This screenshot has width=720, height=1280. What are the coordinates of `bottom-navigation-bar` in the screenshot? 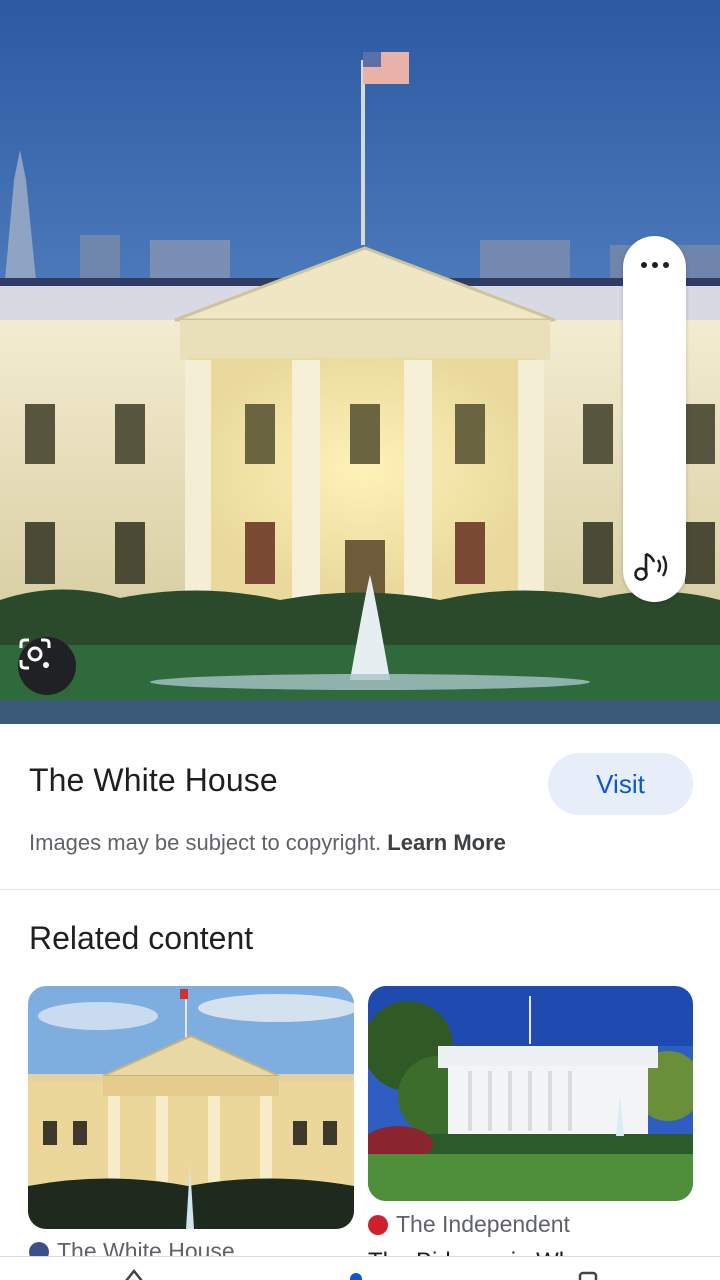 It's located at (360, 1268).